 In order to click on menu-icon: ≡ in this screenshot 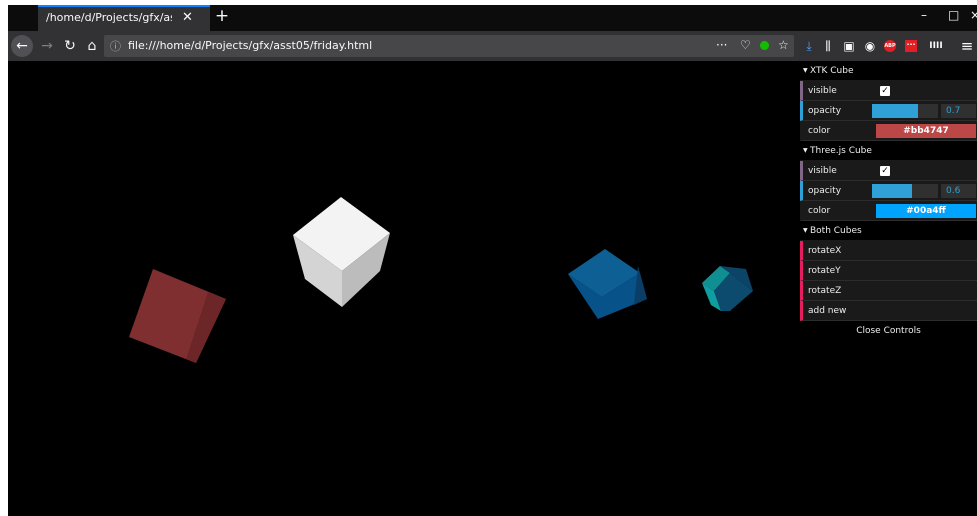, I will do `click(967, 46)`.